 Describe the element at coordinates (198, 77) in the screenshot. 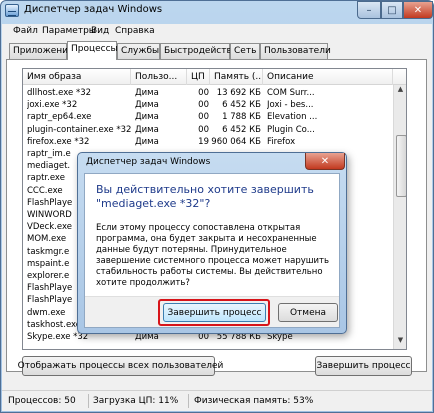

I see `column-cpu: ЦП` at that location.